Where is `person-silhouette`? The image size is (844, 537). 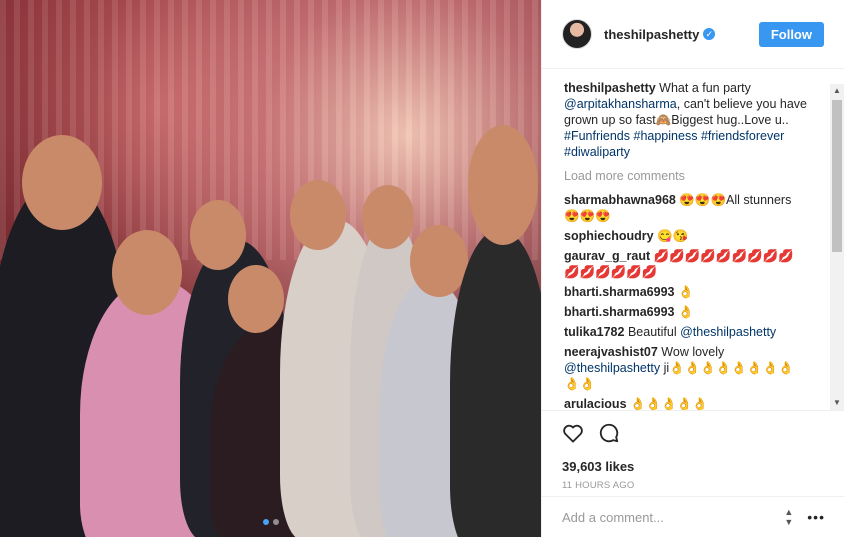
person-silhouette is located at coordinates (495, 383).